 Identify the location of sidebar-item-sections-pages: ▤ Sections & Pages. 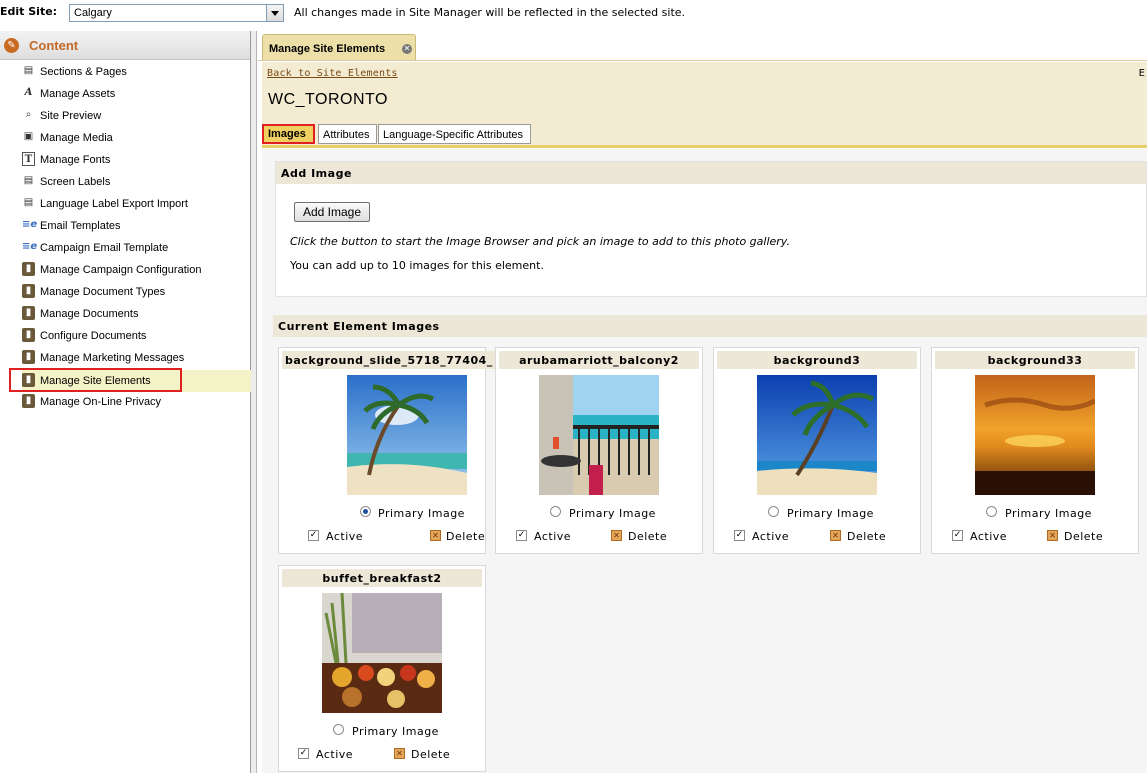
(136, 72).